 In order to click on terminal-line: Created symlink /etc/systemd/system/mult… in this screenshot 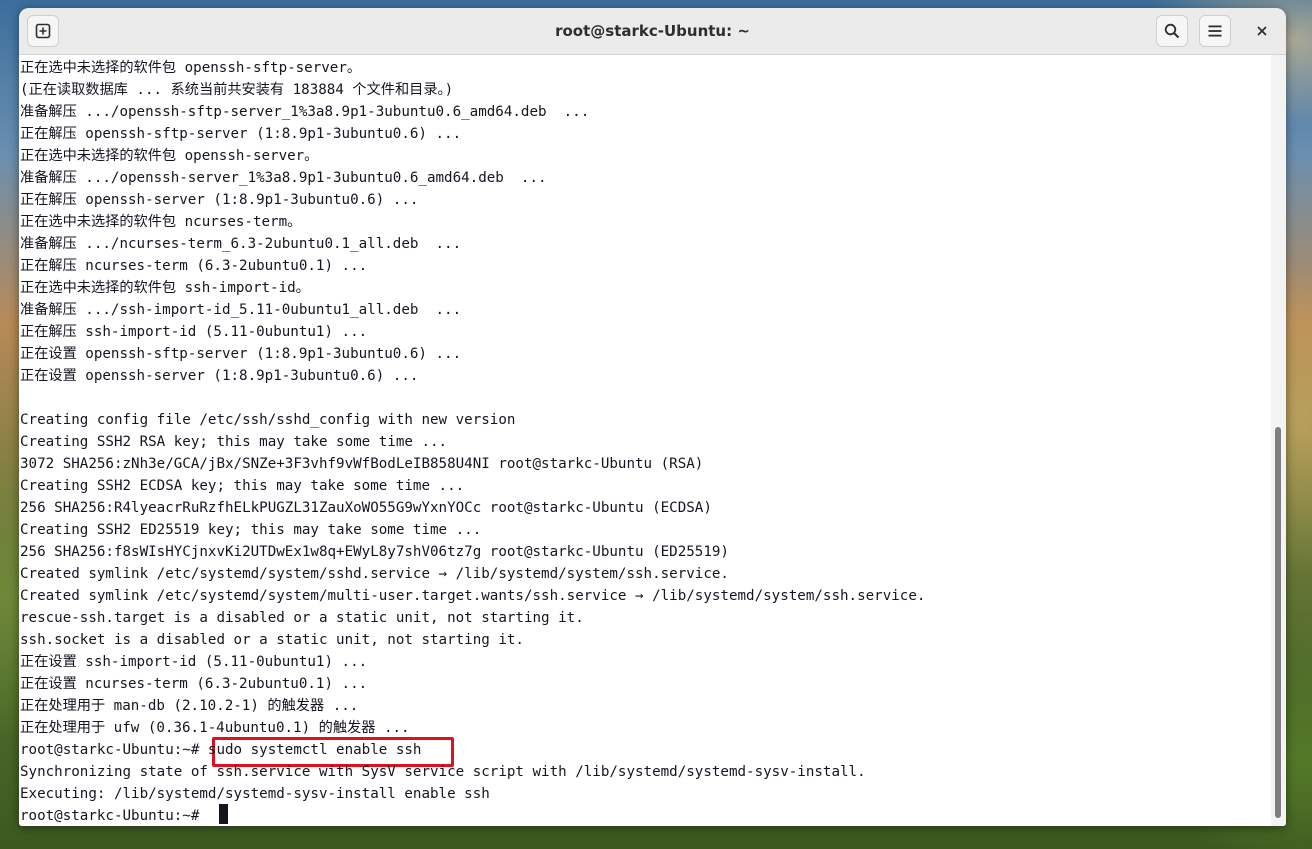, I will do `click(473, 596)`.